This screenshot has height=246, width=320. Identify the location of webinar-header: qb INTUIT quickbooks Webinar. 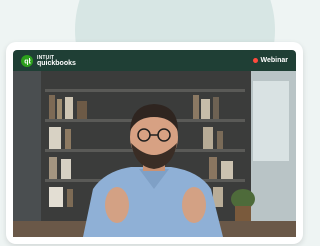
(154, 60).